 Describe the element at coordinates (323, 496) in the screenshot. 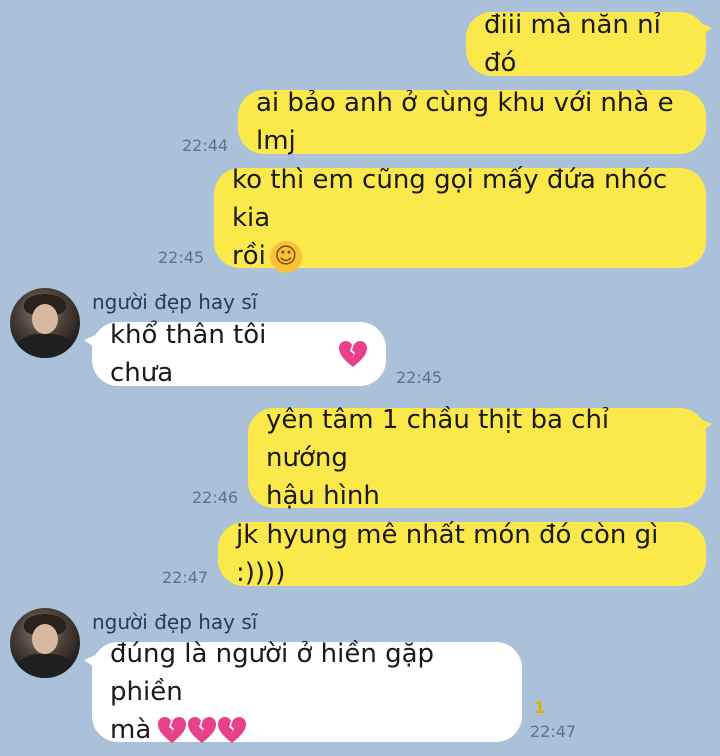

I see `message-text-line: hậu hình` at that location.